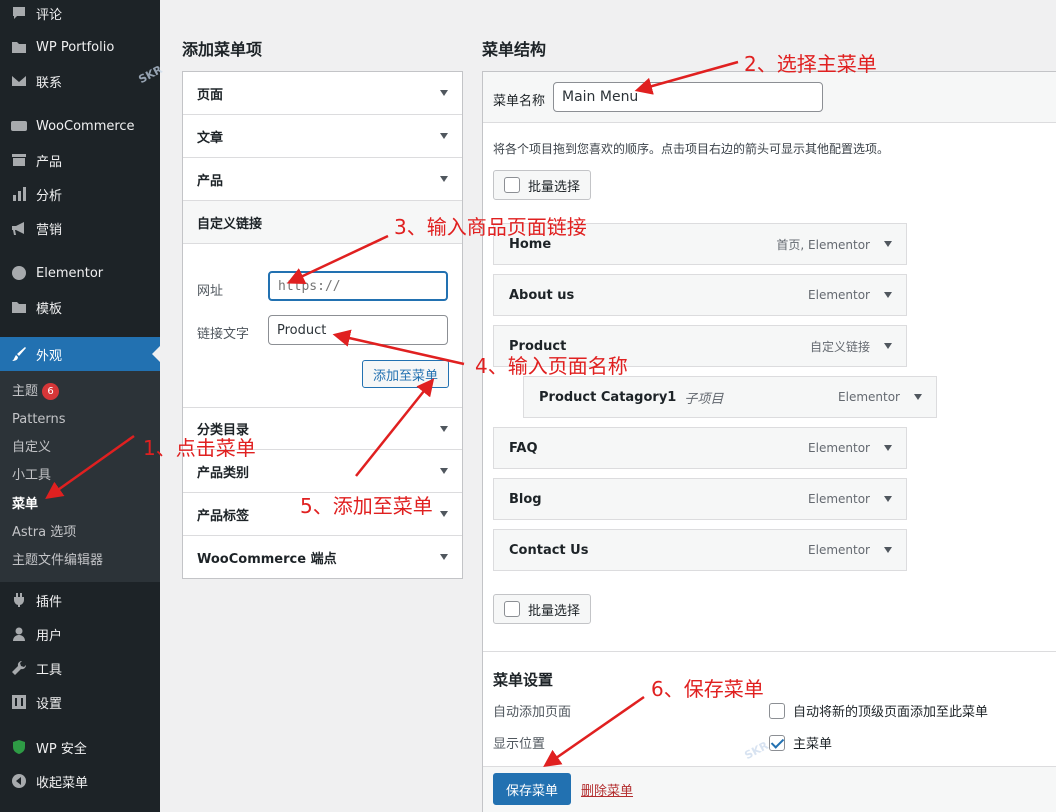  I want to click on menu-item-label: FAQ, so click(523, 448).